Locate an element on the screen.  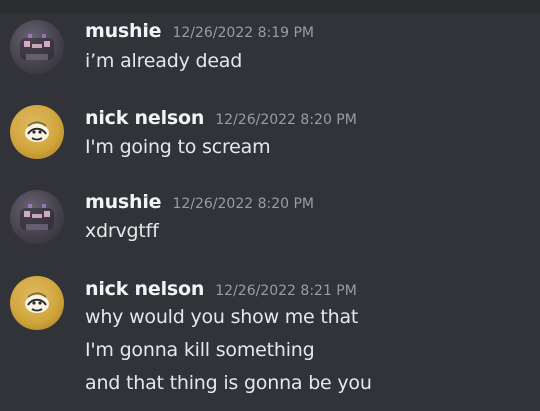
message-header: nick nelson 12/26/2022 8:21 PM is located at coordinates (221, 289).